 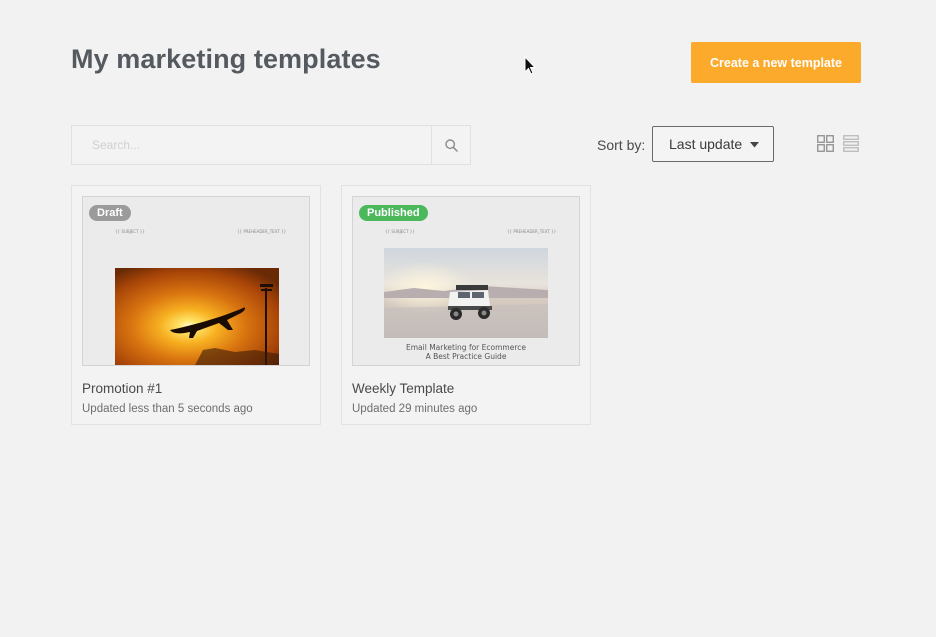 What do you see at coordinates (706, 144) in the screenshot?
I see `sort-selected-value: Last update` at bounding box center [706, 144].